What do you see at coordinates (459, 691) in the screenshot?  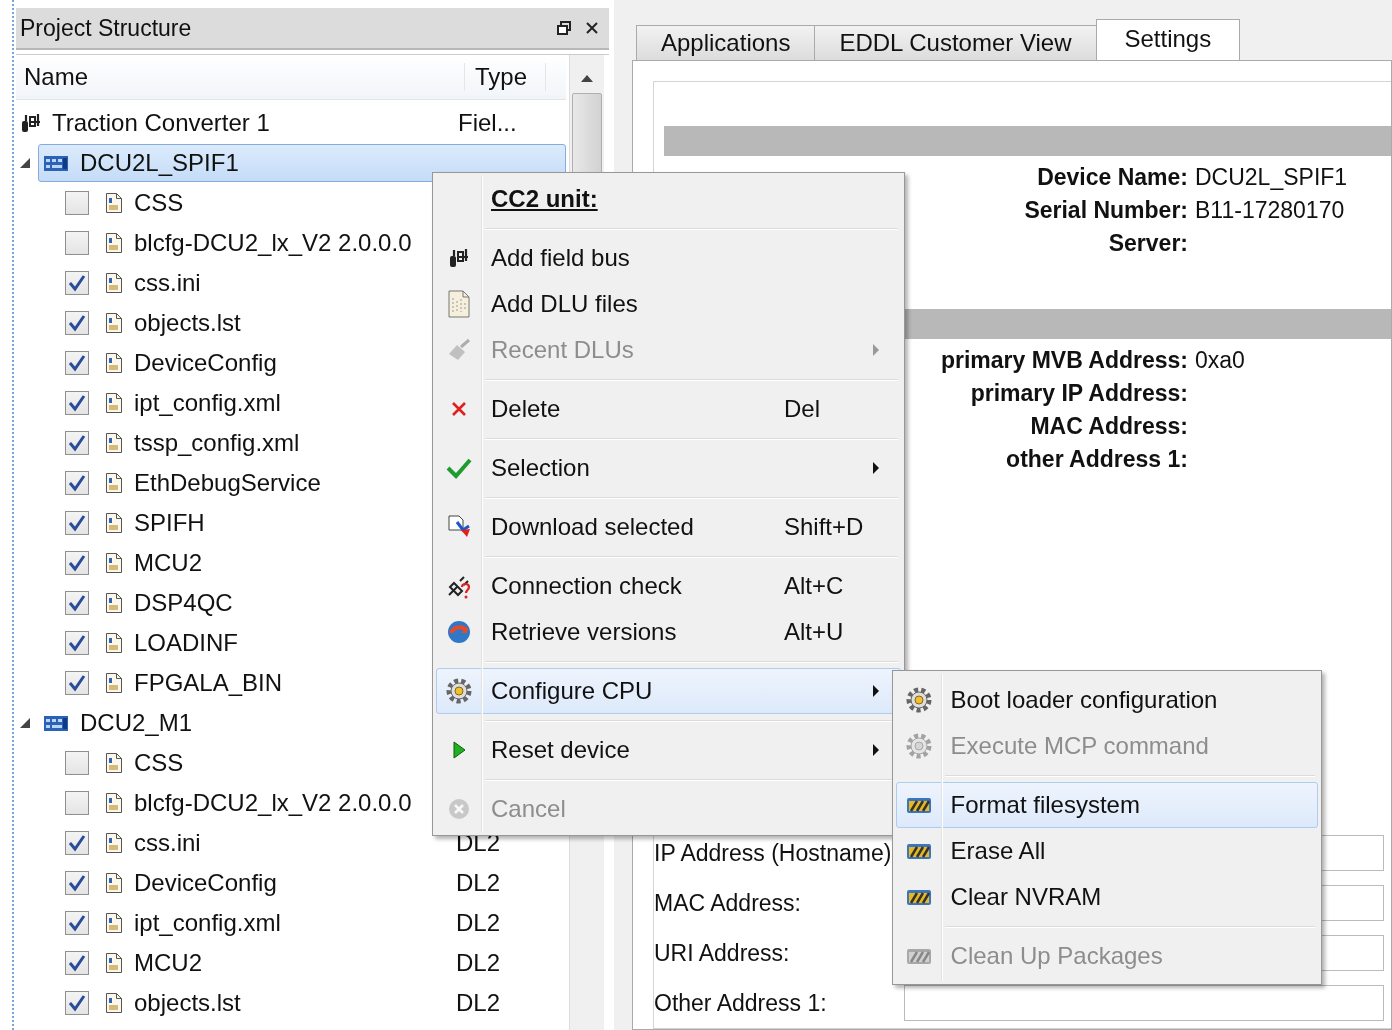 I see `gear-icon` at bounding box center [459, 691].